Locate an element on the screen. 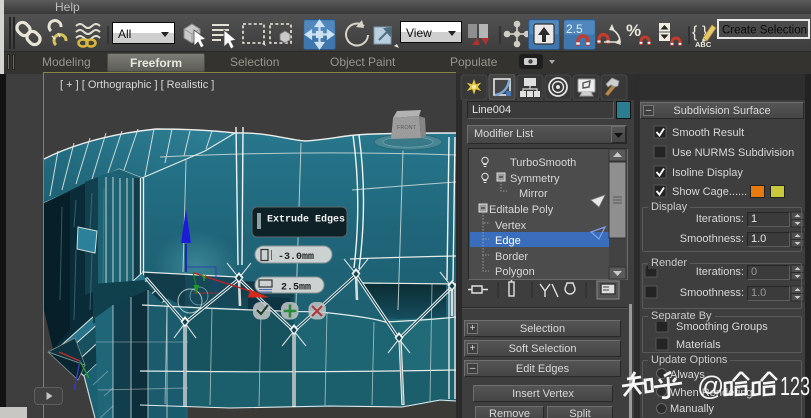 The width and height of the screenshot is (811, 418). svg-text: Extrude Edges is located at coordinates (306, 220).